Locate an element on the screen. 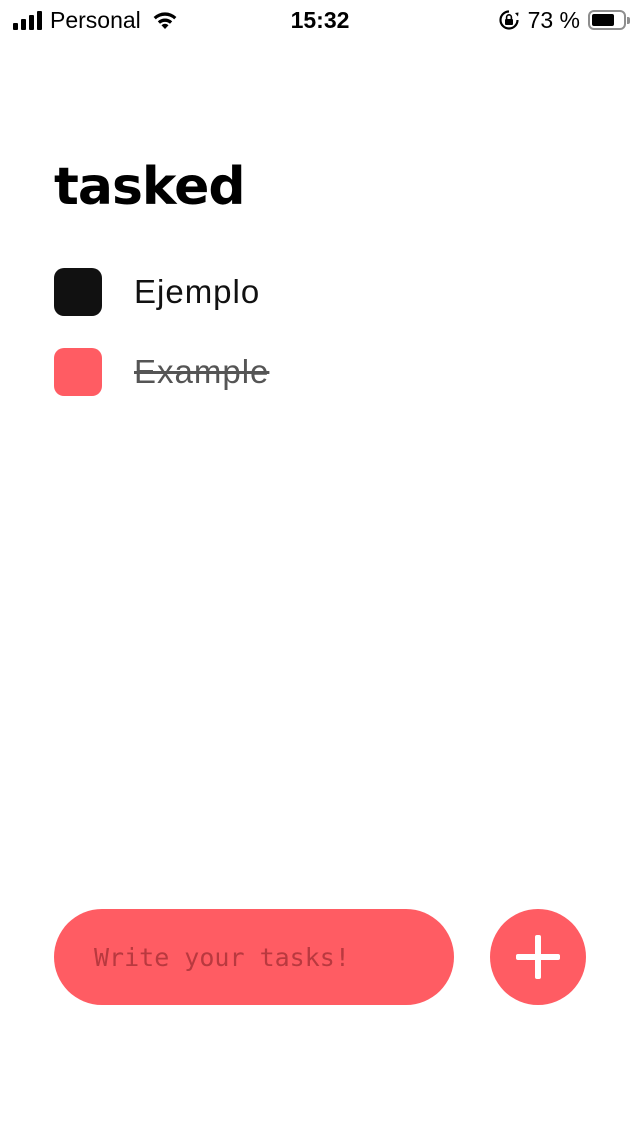 Image resolution: width=640 pixels, height=1136 pixels. app-title: tasked is located at coordinates (150, 187).